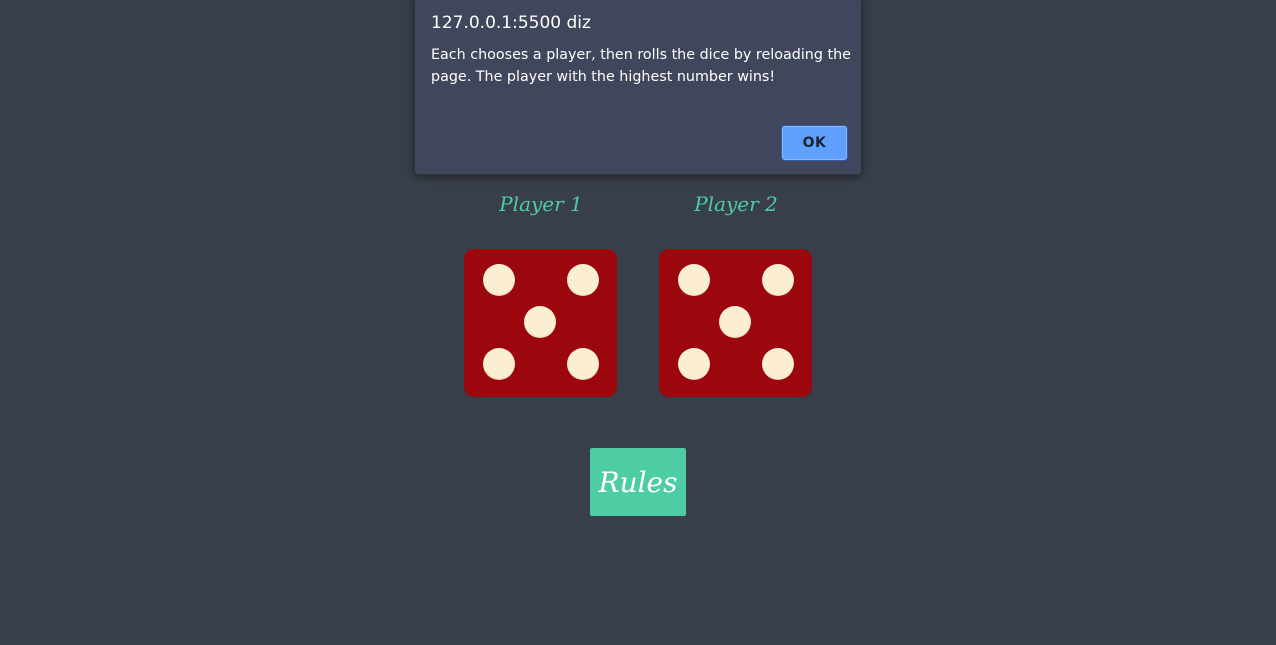 This screenshot has width=1276, height=645. Describe the element at coordinates (511, 23) in the screenshot. I see `alert-origin: 127.0.0.1:5500 diz` at that location.